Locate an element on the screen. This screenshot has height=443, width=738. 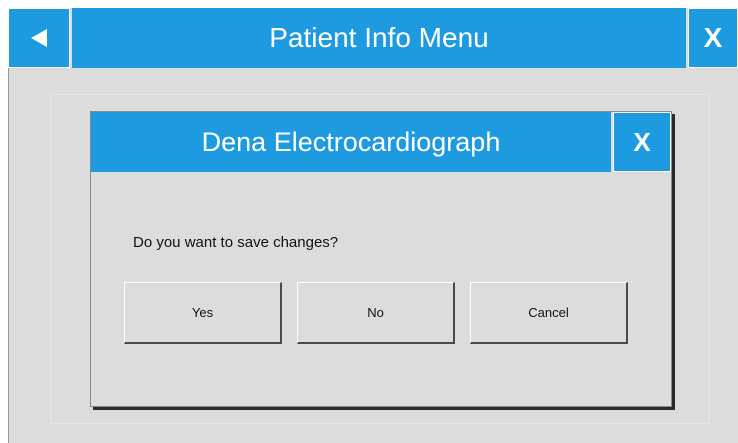
top-bar: Patient Info Menu X is located at coordinates (373, 39).